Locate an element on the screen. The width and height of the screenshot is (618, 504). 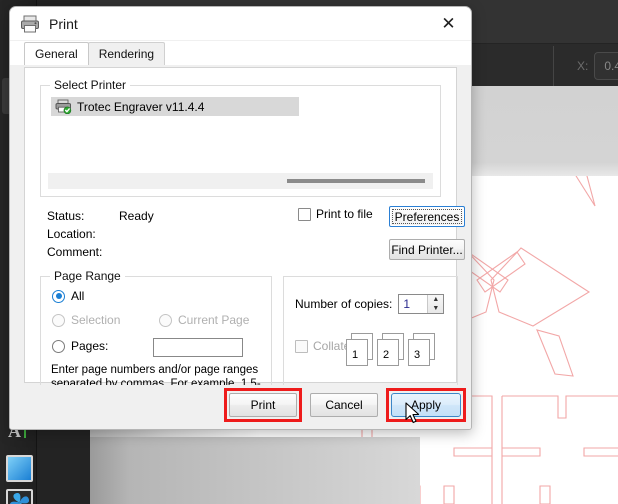
toolbar-divider is located at coordinates (553, 66).